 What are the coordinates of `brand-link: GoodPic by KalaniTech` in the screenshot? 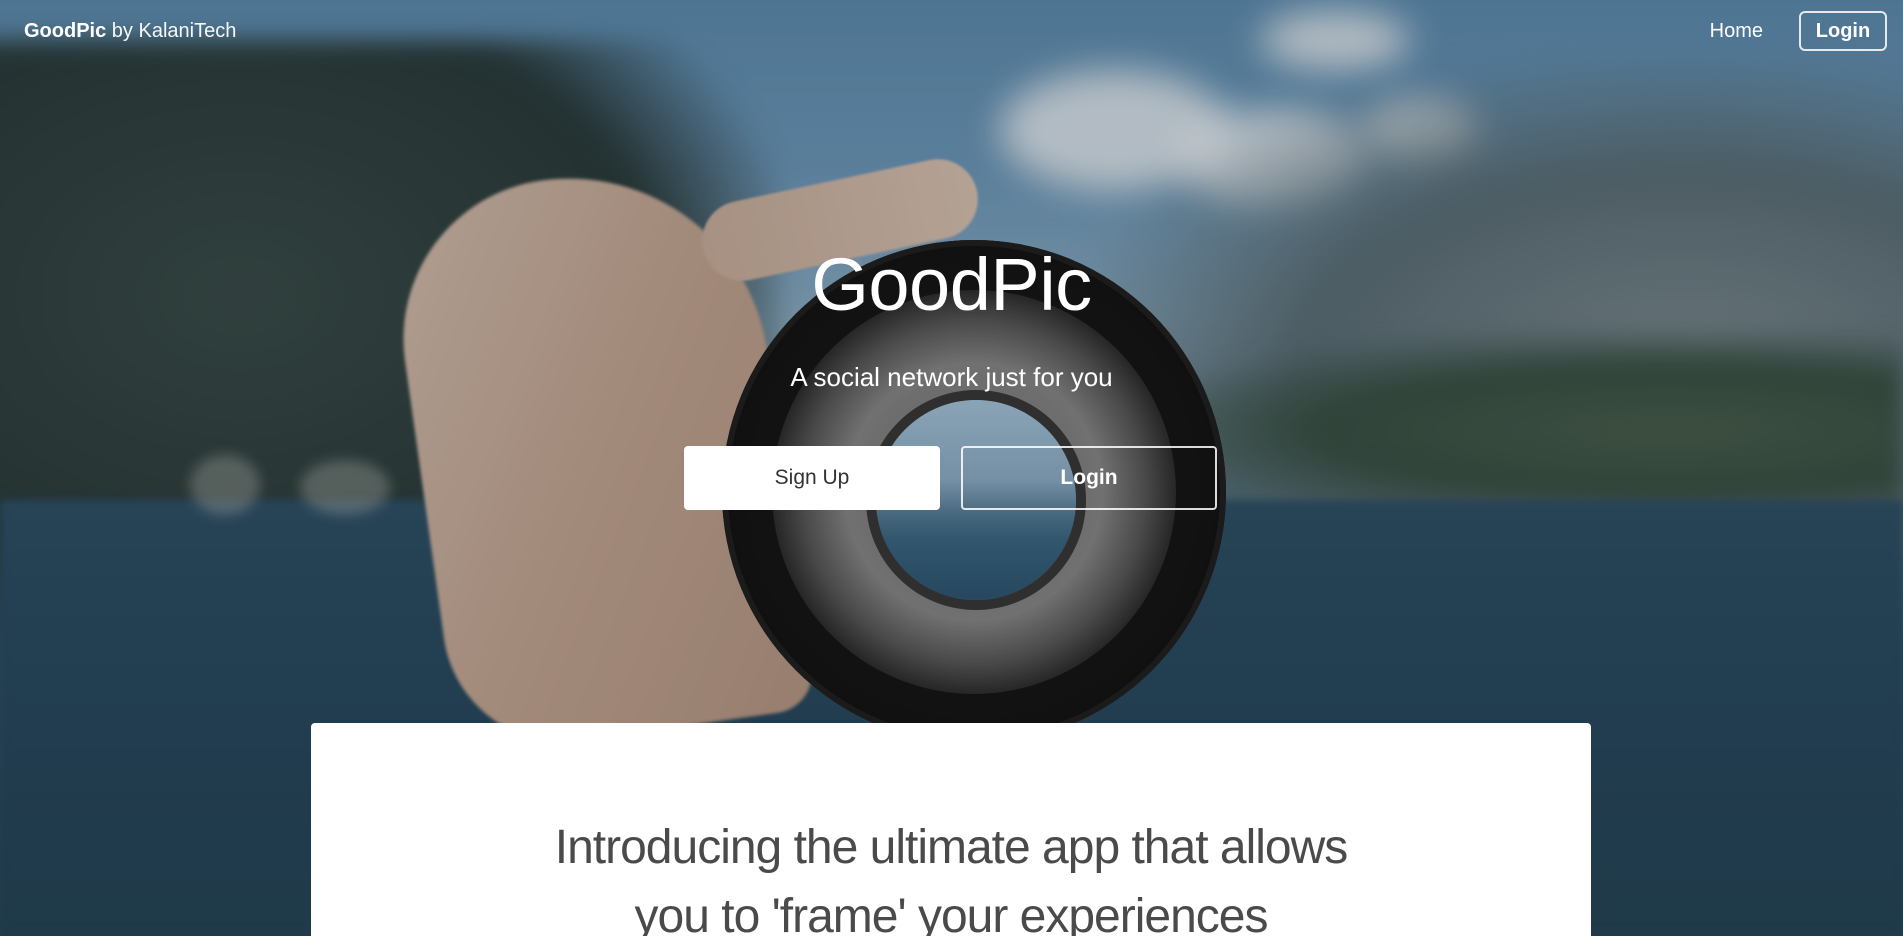 It's located at (130, 31).